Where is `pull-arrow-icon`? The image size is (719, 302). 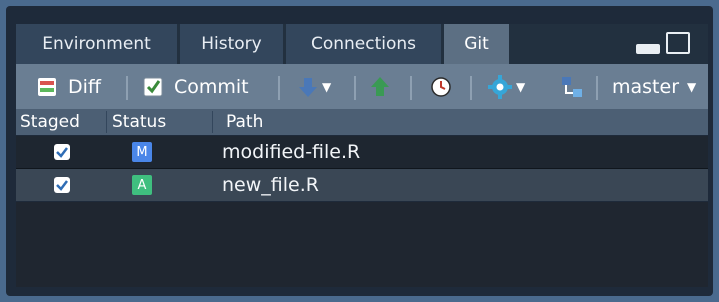 pull-arrow-icon is located at coordinates (308, 87).